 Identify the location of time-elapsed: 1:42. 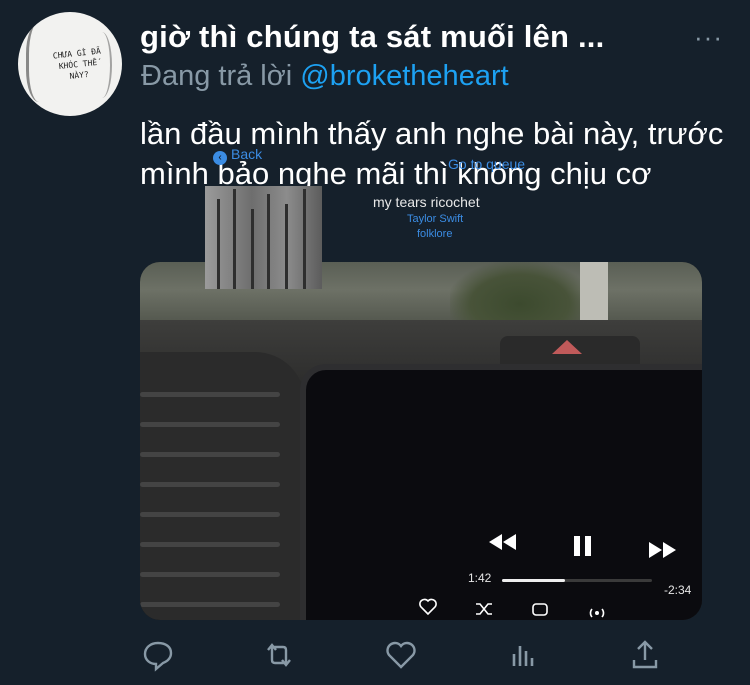
(480, 578).